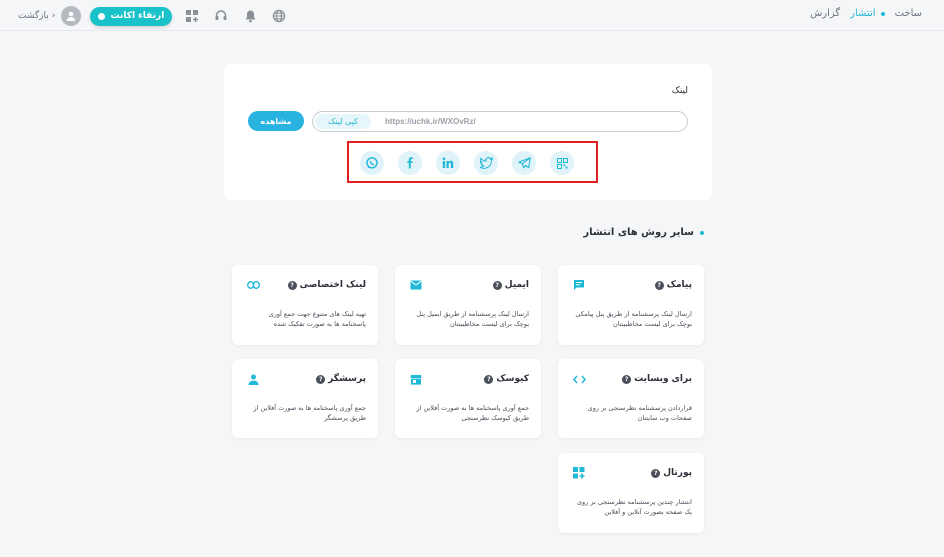  I want to click on top-bar: ساخت انتشار گزارش بازگشت › ارتقاء اکانت, so click(472, 15).